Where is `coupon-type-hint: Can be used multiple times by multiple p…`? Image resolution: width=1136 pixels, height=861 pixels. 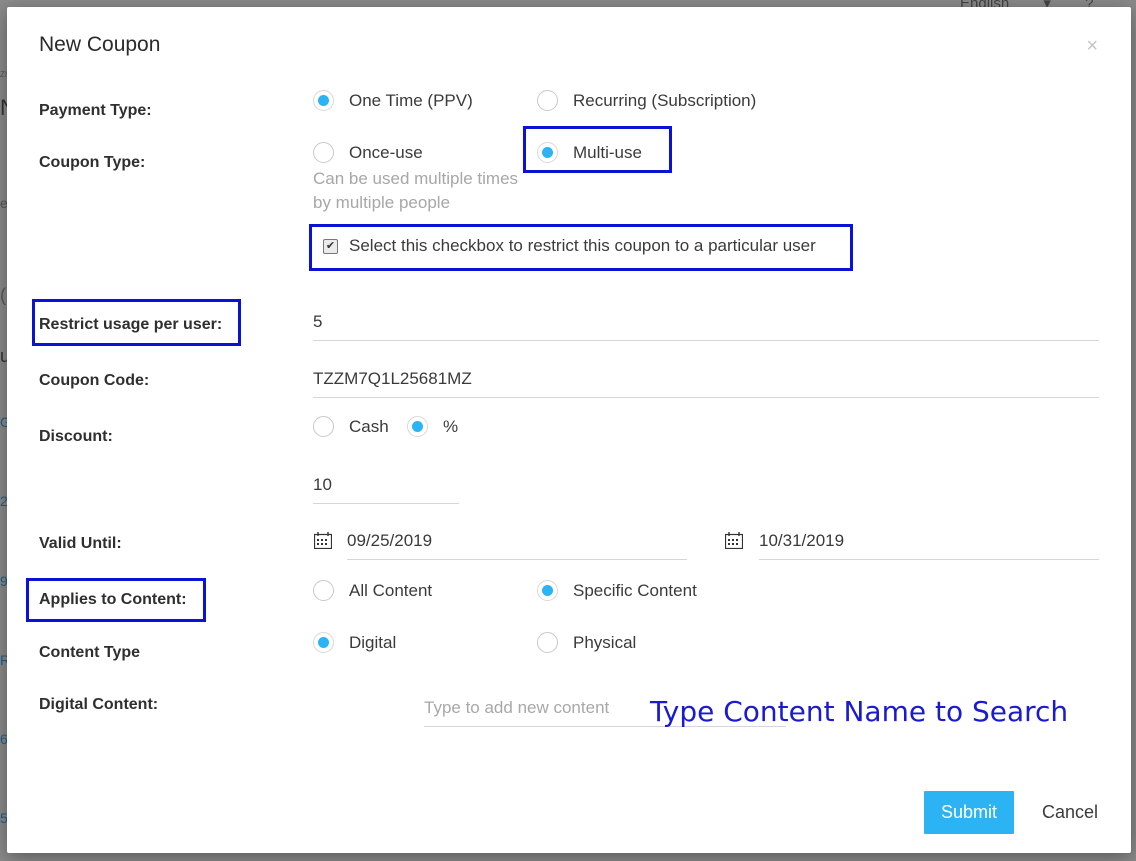
coupon-type-hint: Can be used multiple times by multiple p… is located at coordinates (416, 190).